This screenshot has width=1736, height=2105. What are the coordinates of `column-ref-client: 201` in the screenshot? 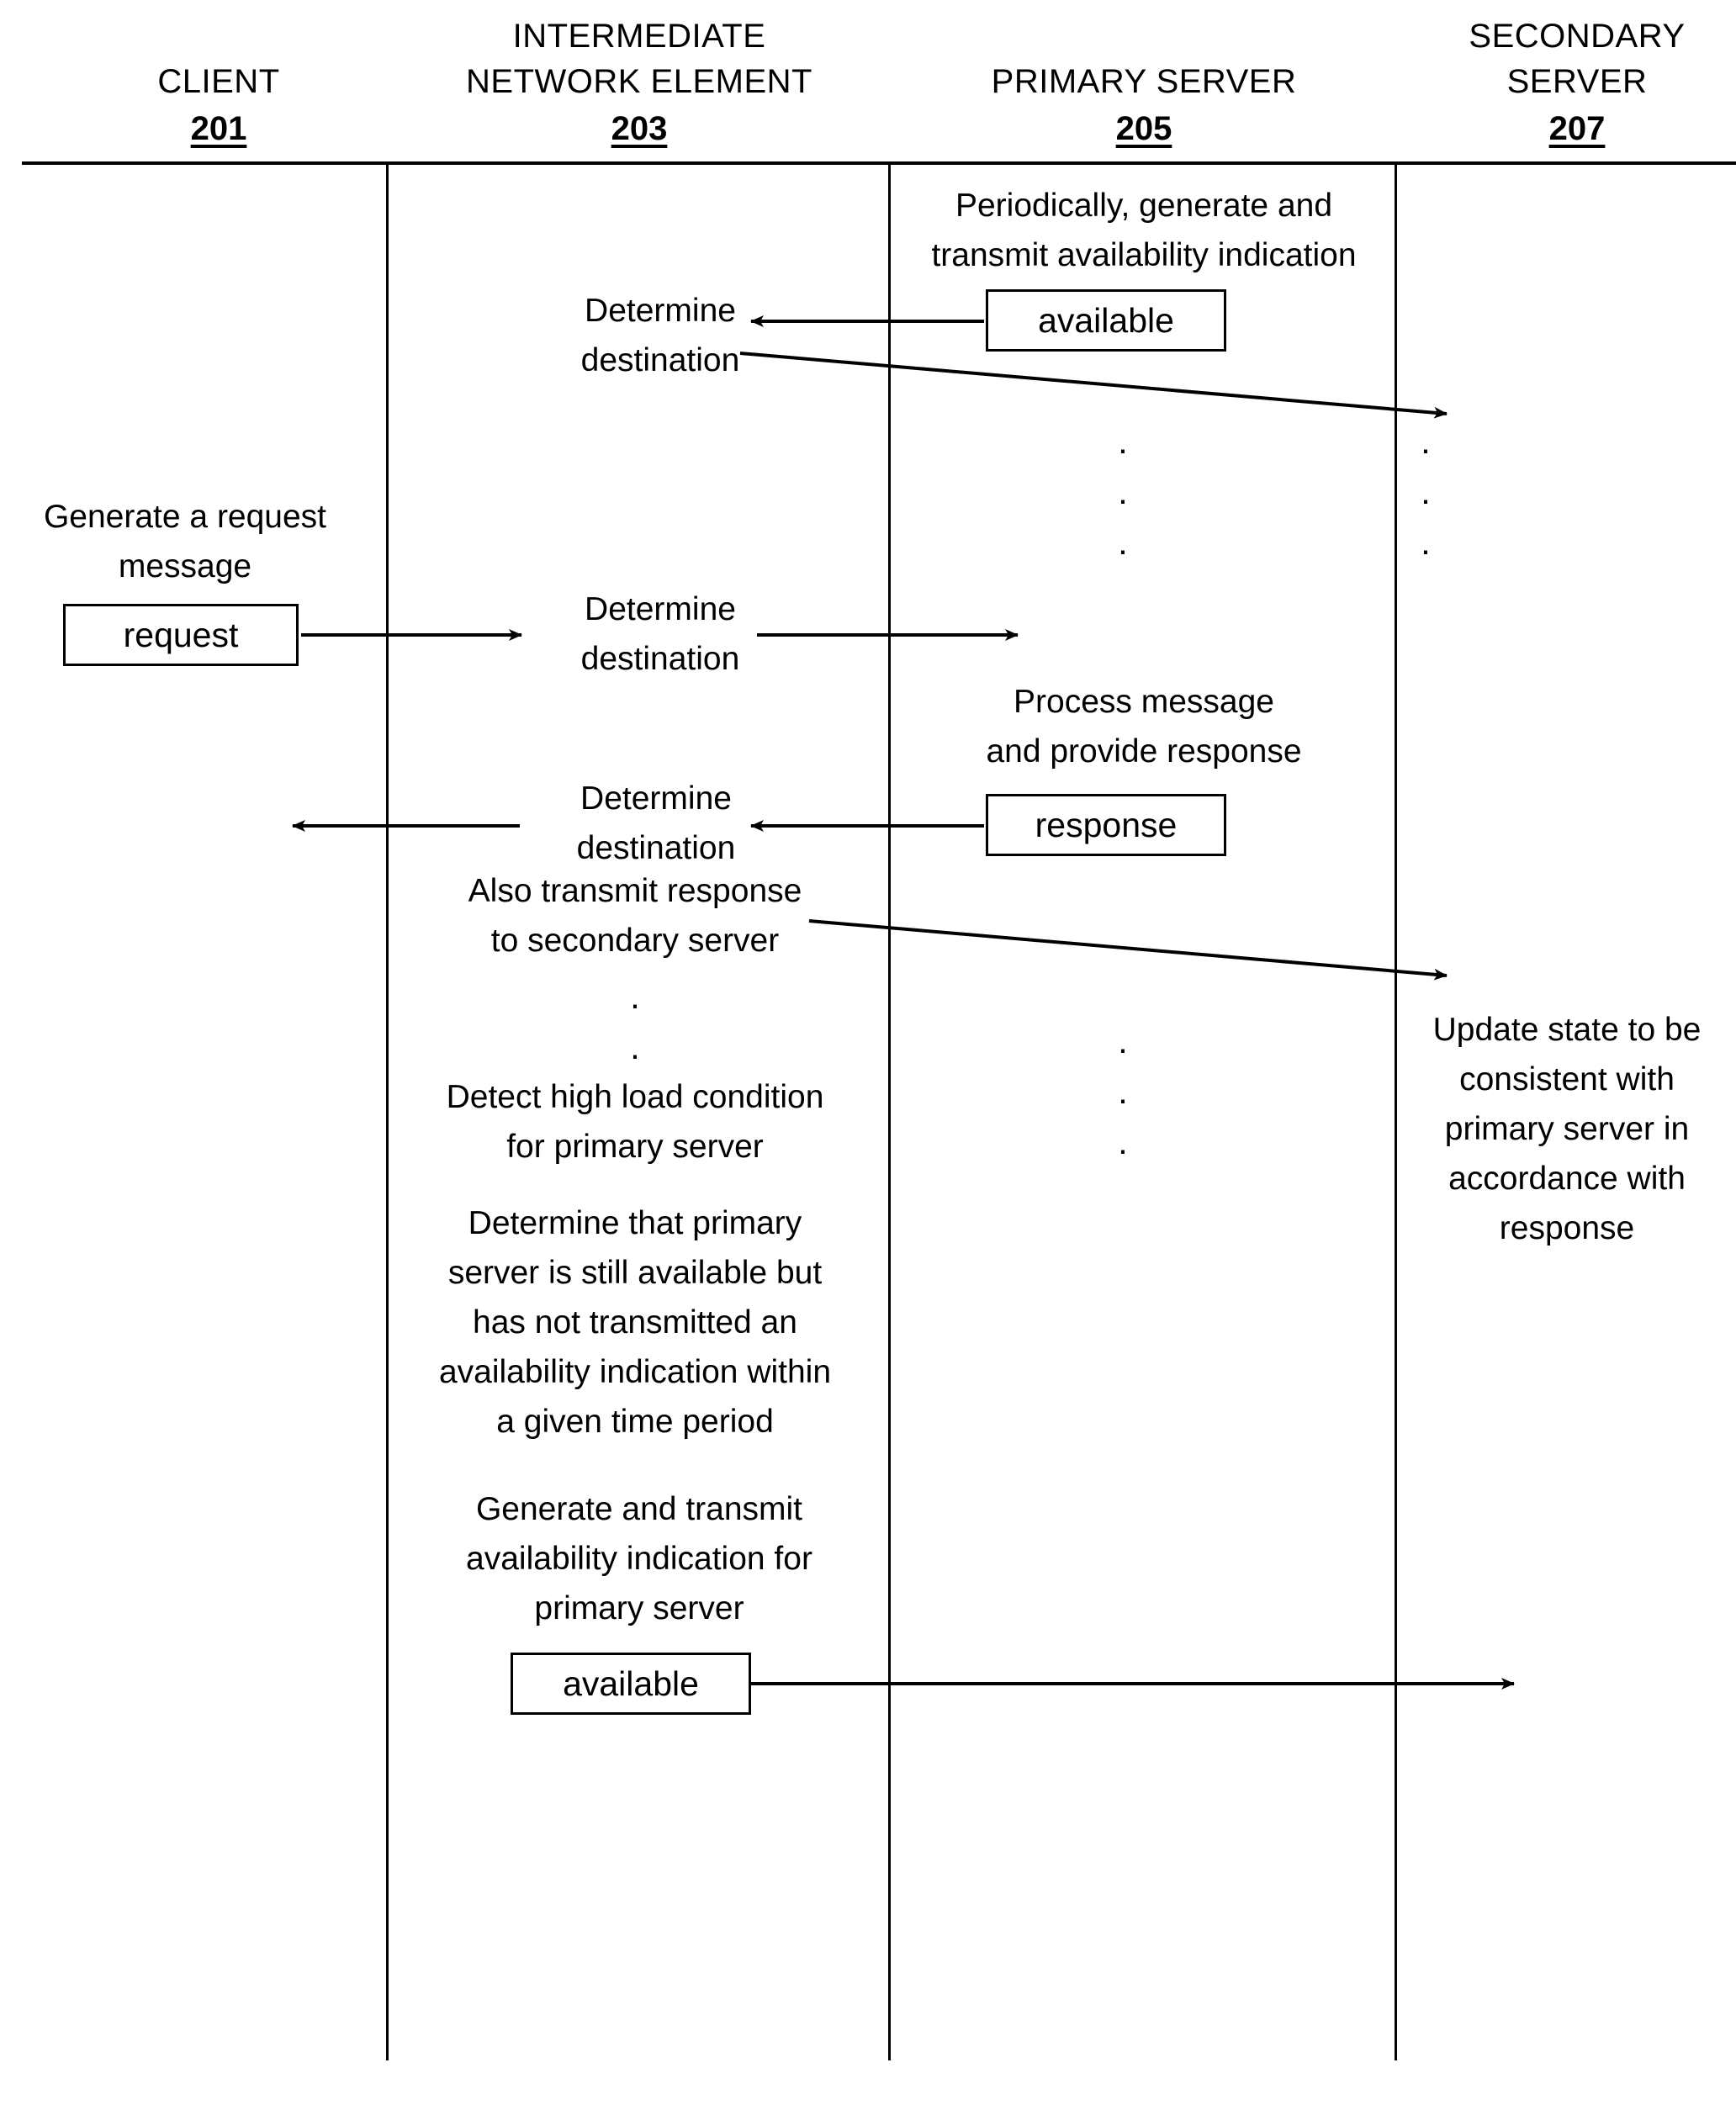 It's located at (218, 128).